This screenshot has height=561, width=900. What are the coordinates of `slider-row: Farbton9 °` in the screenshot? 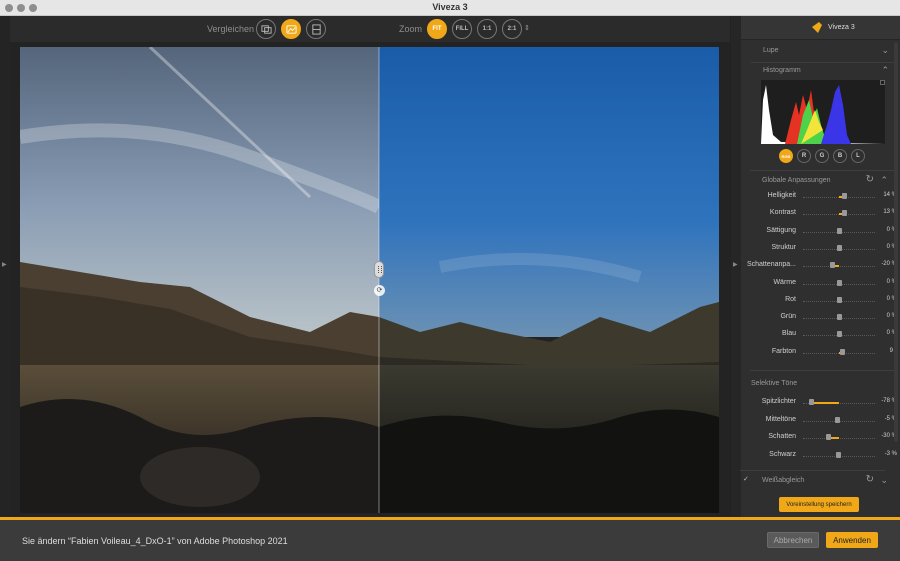 It's located at (819, 353).